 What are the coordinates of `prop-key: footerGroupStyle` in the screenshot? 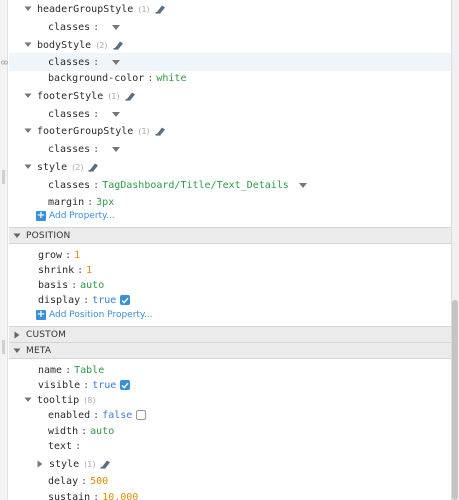 It's located at (85, 131).